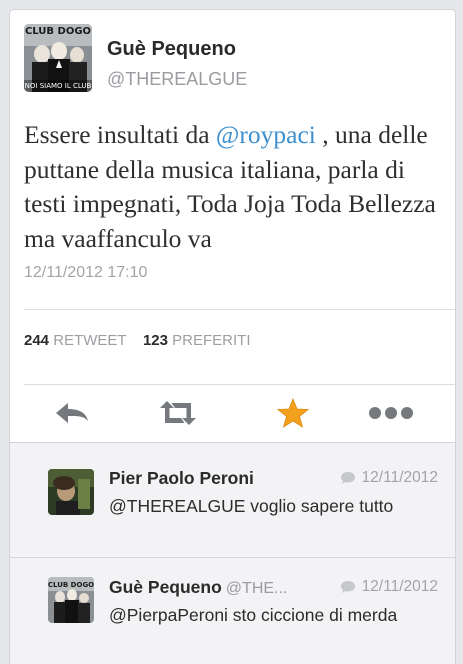 This screenshot has height=664, width=463. Describe the element at coordinates (58, 86) in the screenshot. I see `avatar-caption: NOI SIAMO IL CLUB` at that location.